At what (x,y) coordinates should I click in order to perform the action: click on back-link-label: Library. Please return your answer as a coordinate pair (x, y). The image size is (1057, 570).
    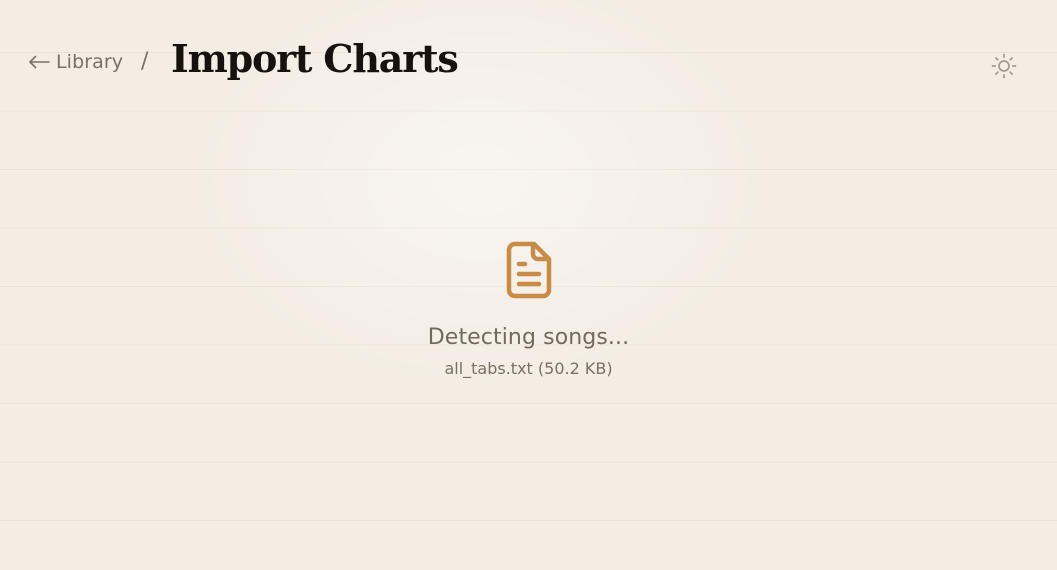
    Looking at the image, I should click on (90, 62).